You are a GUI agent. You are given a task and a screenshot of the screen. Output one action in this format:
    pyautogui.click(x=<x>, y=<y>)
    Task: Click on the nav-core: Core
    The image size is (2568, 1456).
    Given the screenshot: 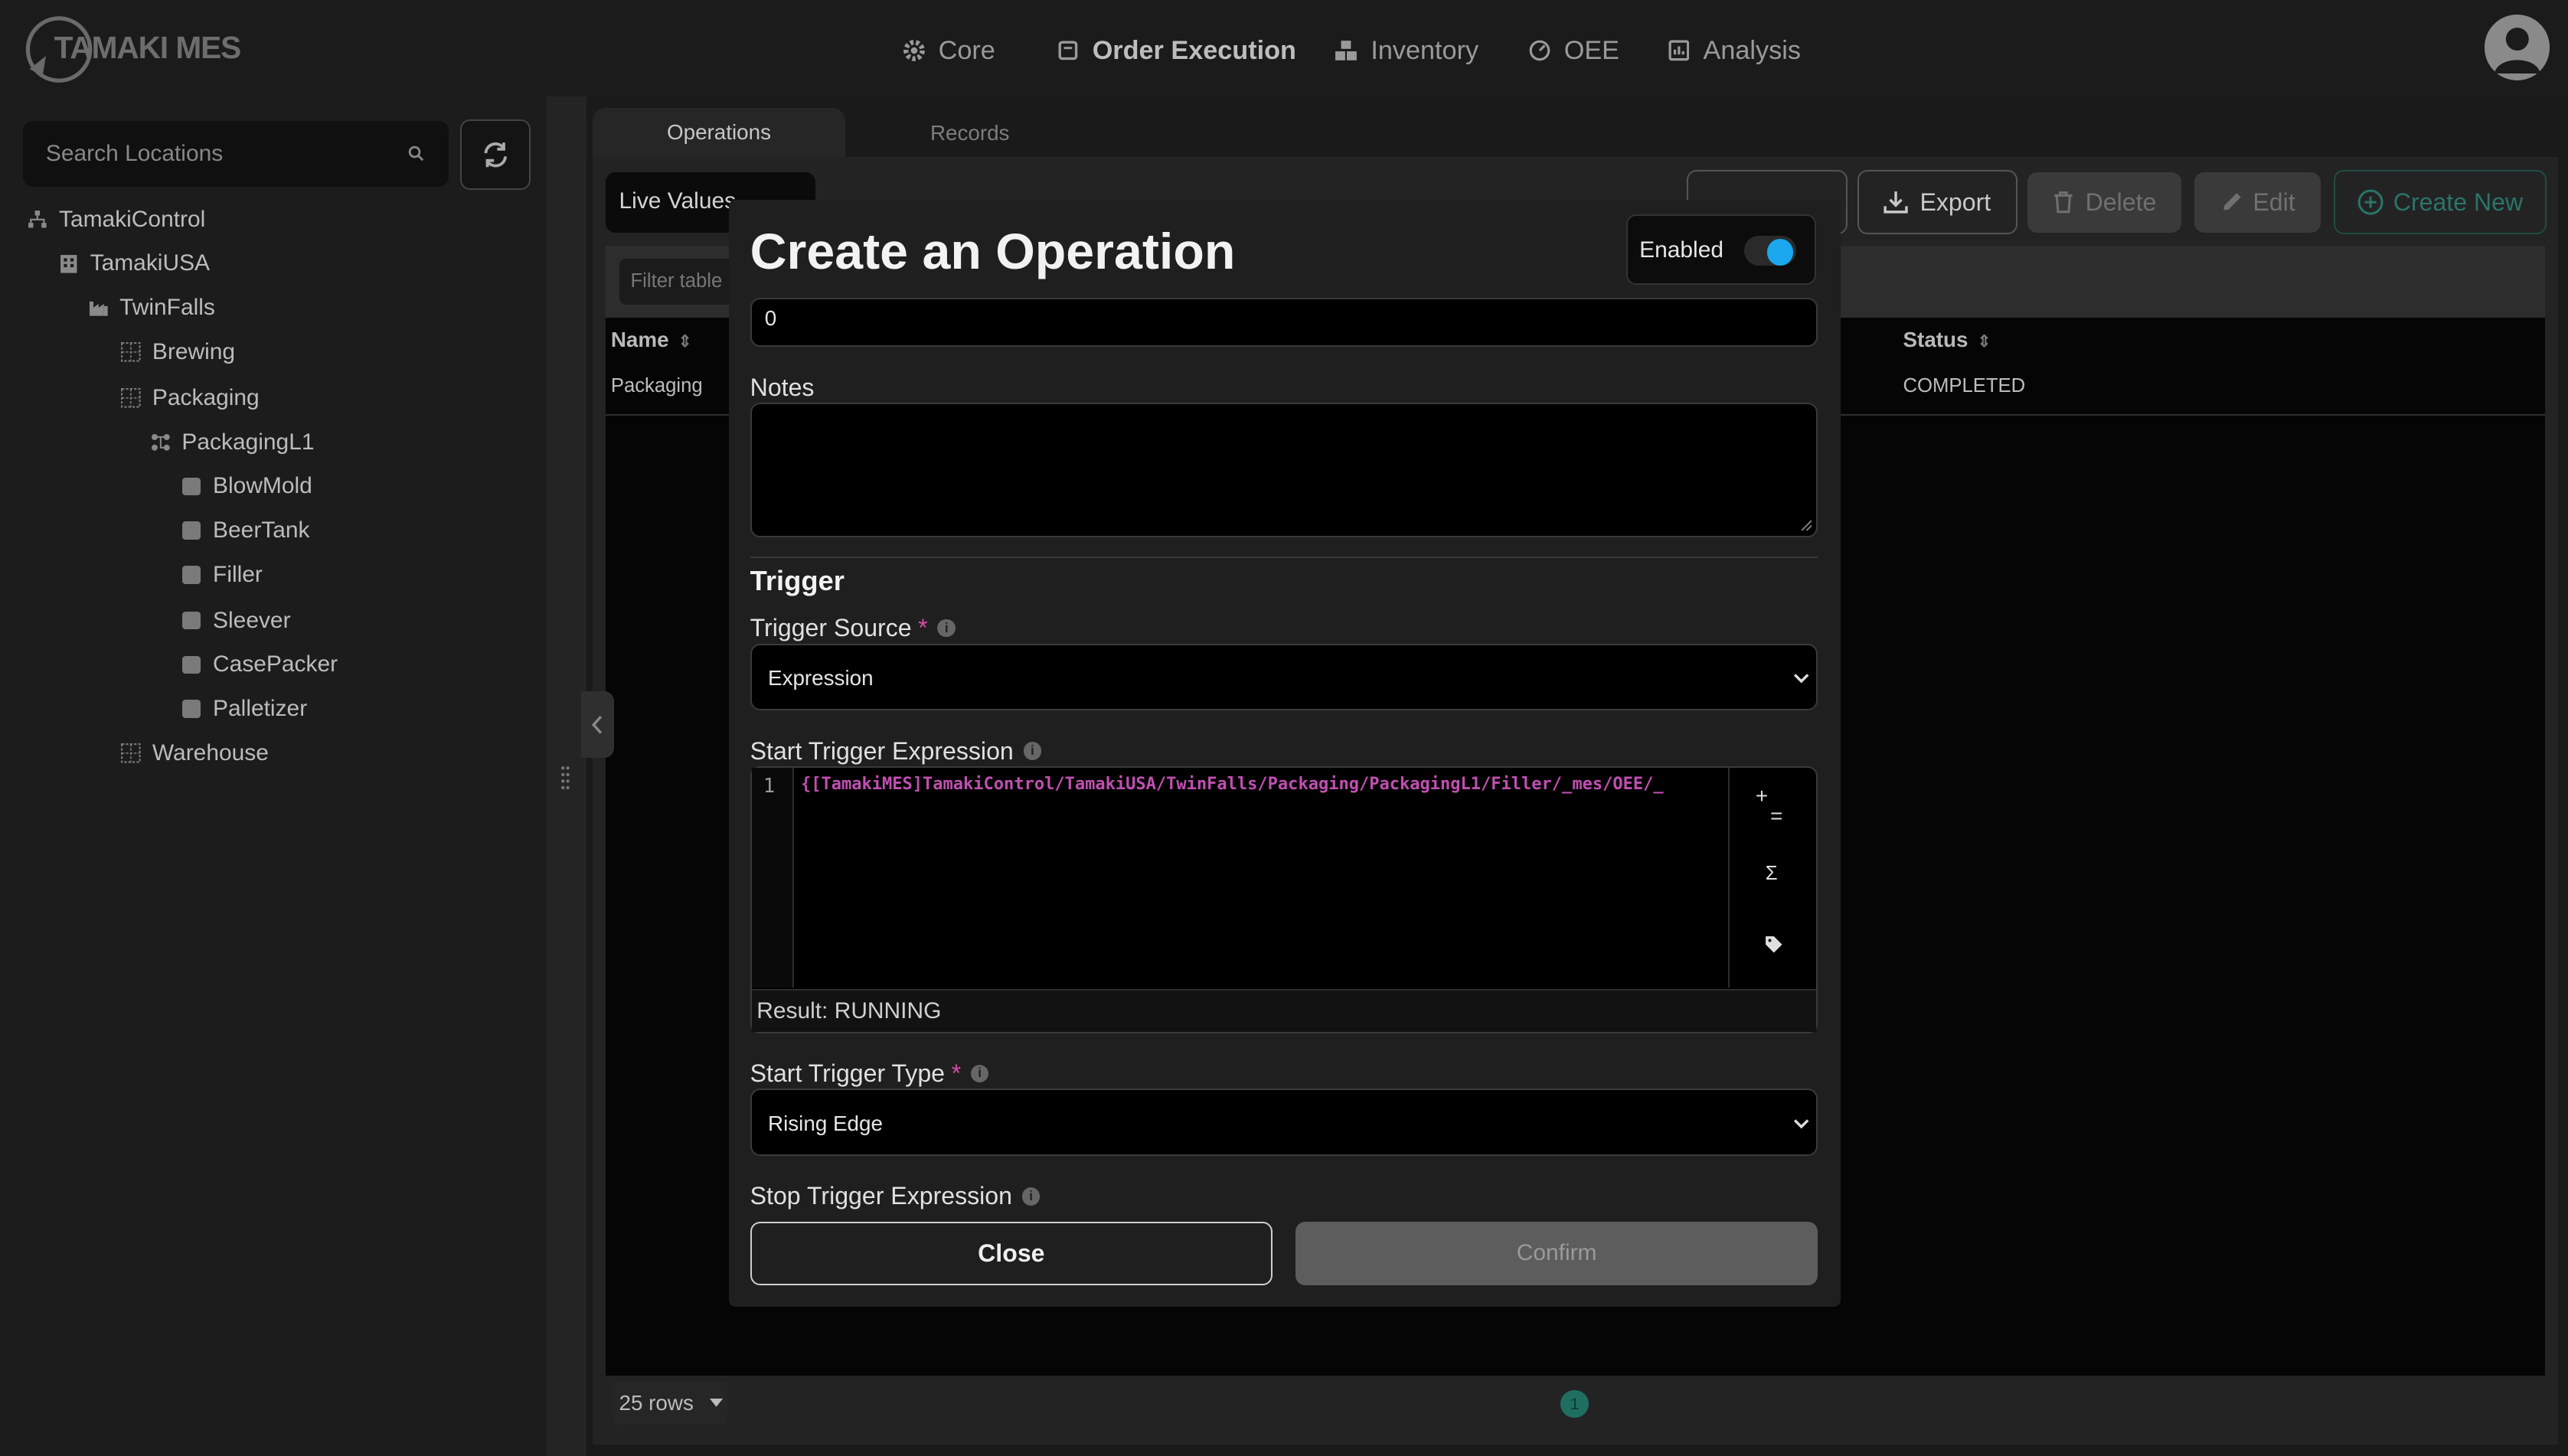 What is the action you would take?
    pyautogui.click(x=949, y=50)
    